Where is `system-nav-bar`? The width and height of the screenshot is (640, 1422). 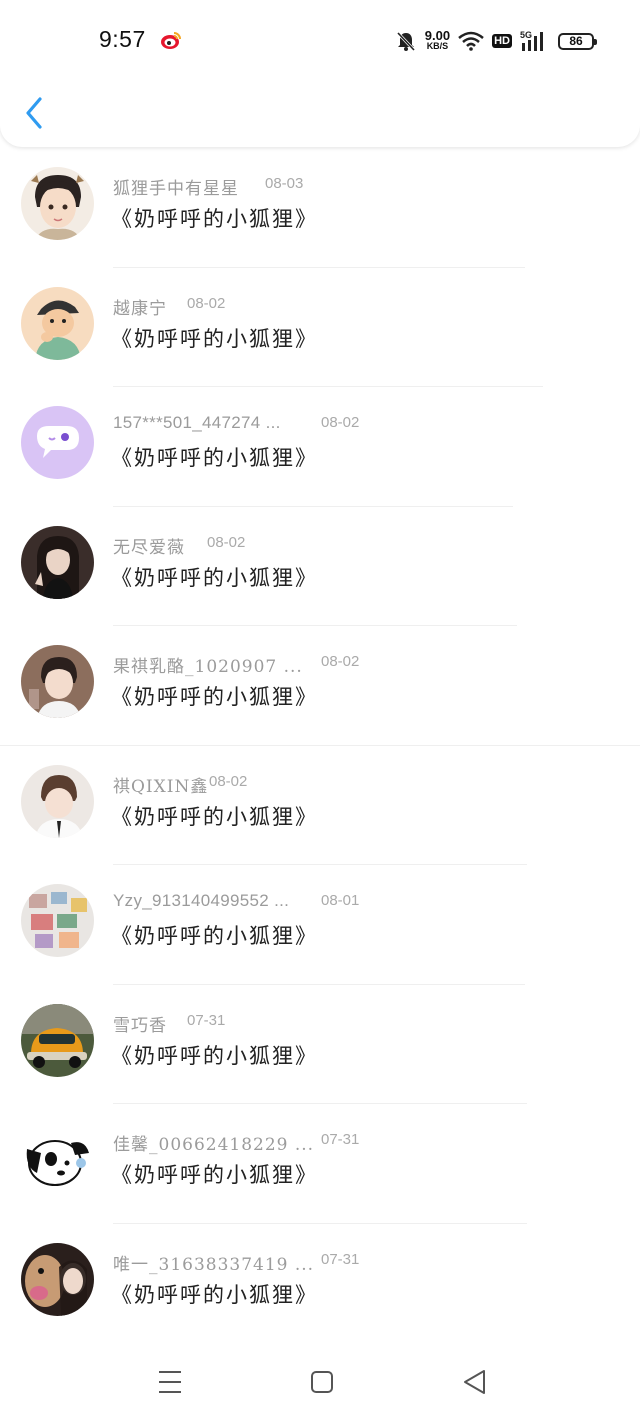
system-nav-bar is located at coordinates (320, 1381).